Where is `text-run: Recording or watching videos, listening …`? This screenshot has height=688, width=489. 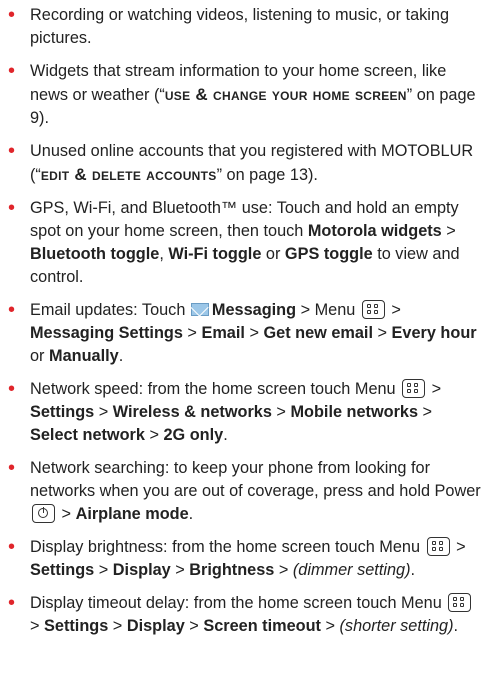
text-run: Recording or watching videos, listening … is located at coordinates (239, 26).